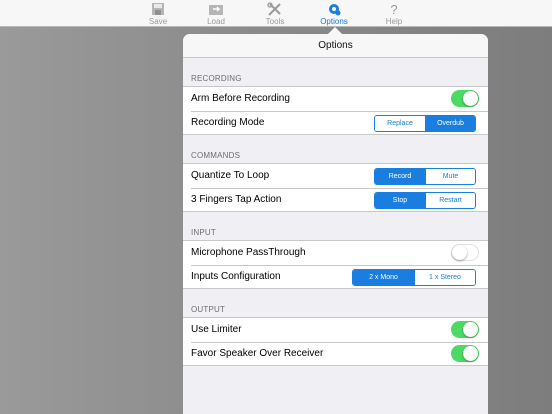 This screenshot has height=414, width=552. I want to click on row-arm-before-recording: Arm Before Recording, so click(335, 99).